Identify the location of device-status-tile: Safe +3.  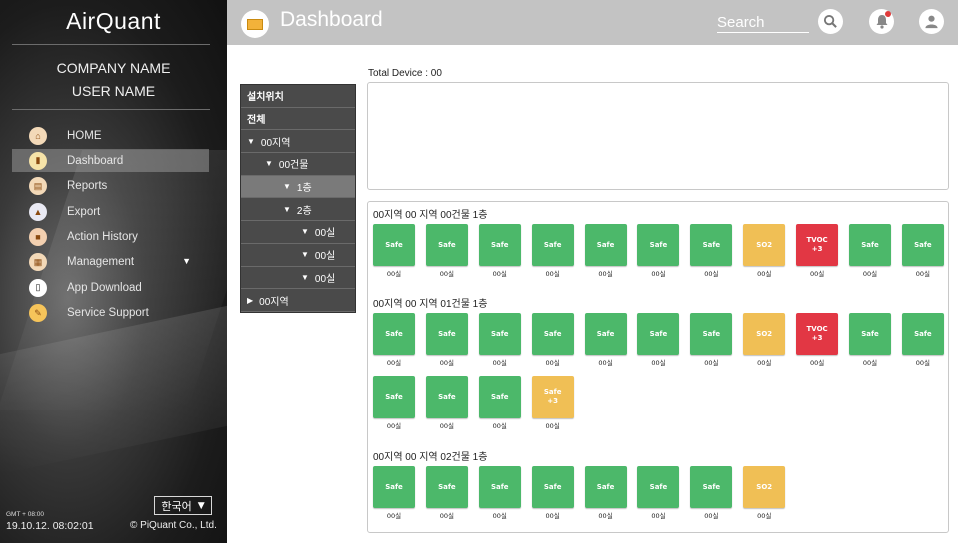
(552, 397).